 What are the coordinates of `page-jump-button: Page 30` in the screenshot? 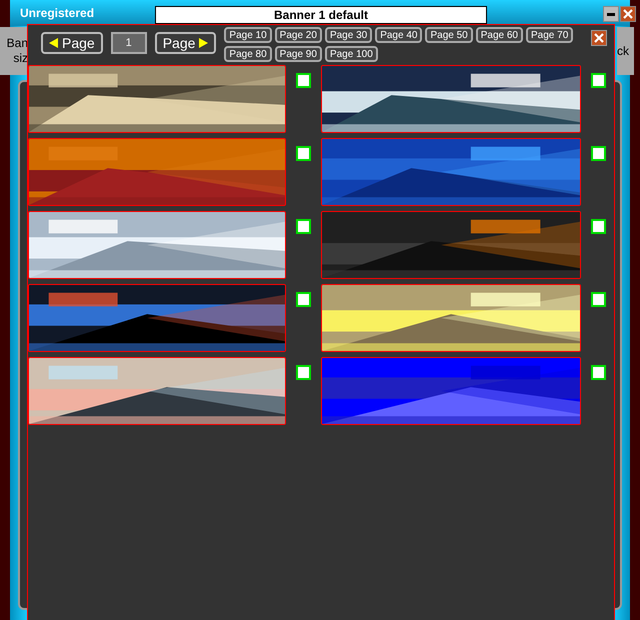 It's located at (348, 35).